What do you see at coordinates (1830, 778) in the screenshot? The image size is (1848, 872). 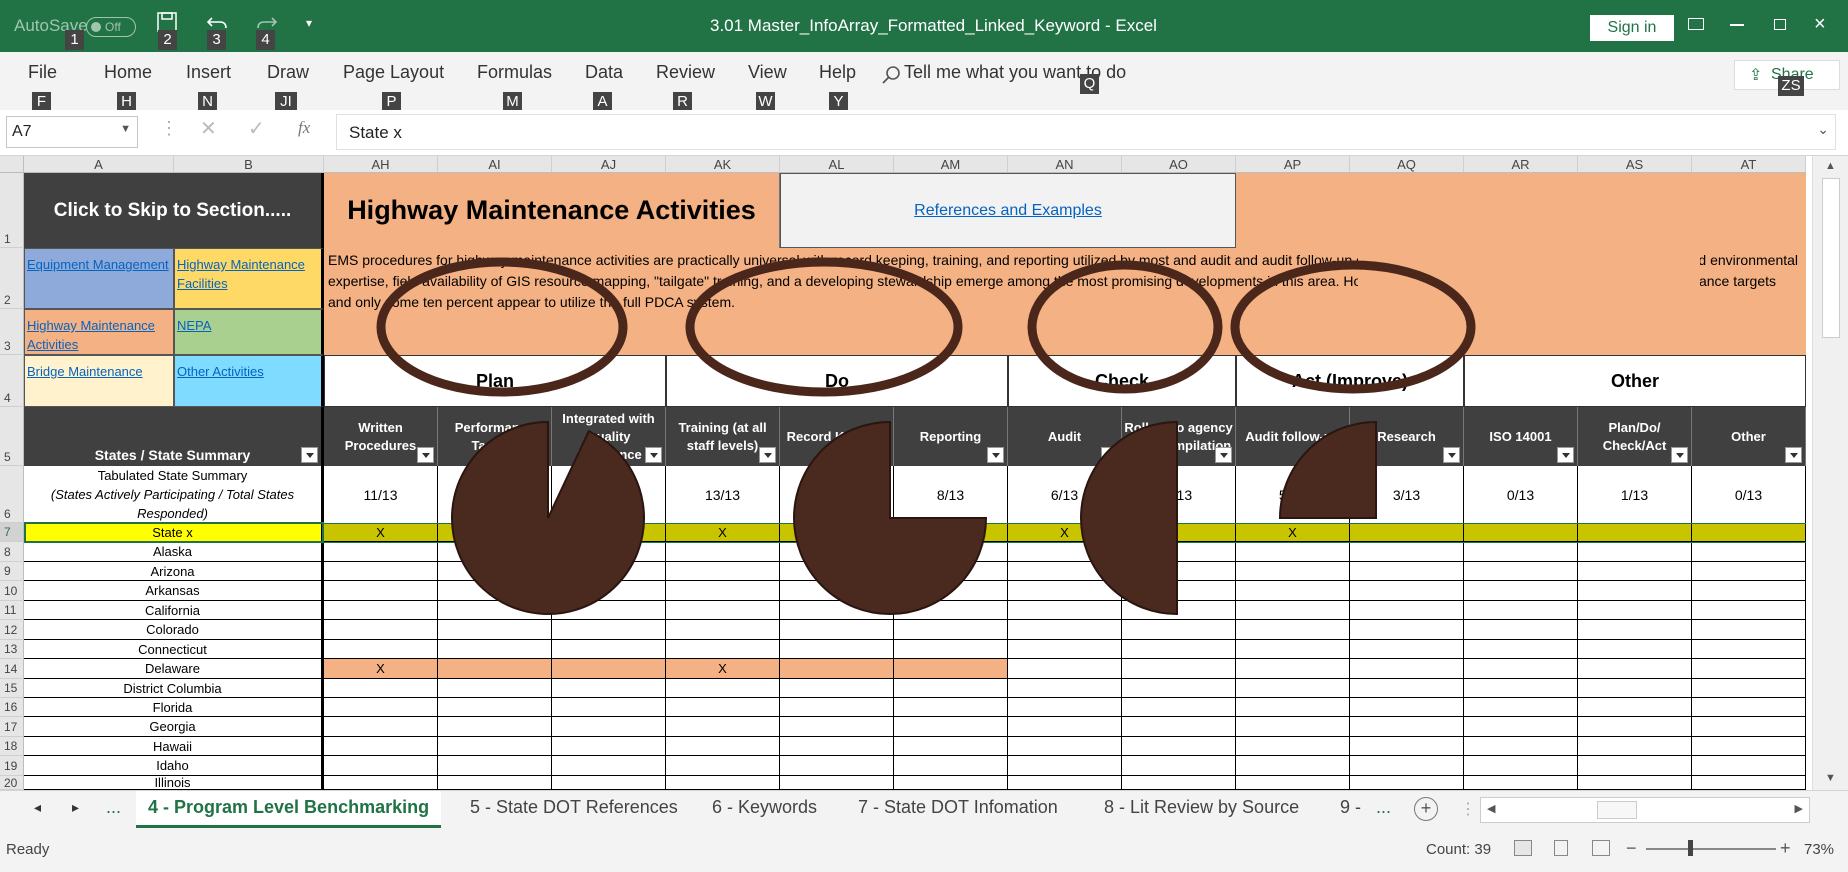 I see `scroll-down-icon: ▼` at bounding box center [1830, 778].